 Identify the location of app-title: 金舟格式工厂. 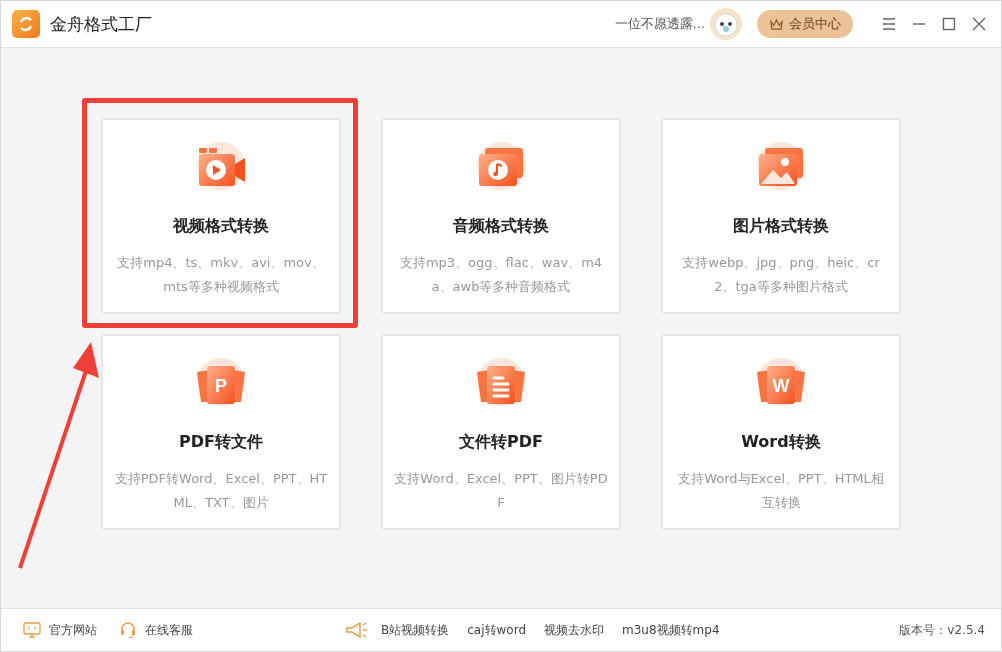
(101, 24).